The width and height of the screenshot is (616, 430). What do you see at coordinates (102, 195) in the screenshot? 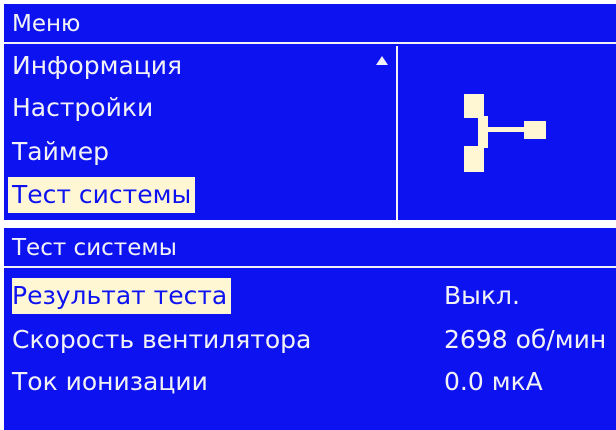
I see `menu-item-system-test: Тест системы` at bounding box center [102, 195].